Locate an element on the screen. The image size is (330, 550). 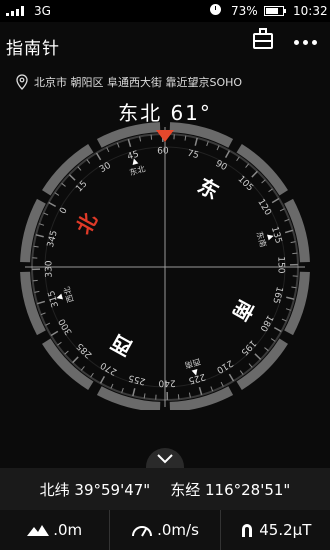
speed-metric: .0m/s is located at coordinates (165, 530).